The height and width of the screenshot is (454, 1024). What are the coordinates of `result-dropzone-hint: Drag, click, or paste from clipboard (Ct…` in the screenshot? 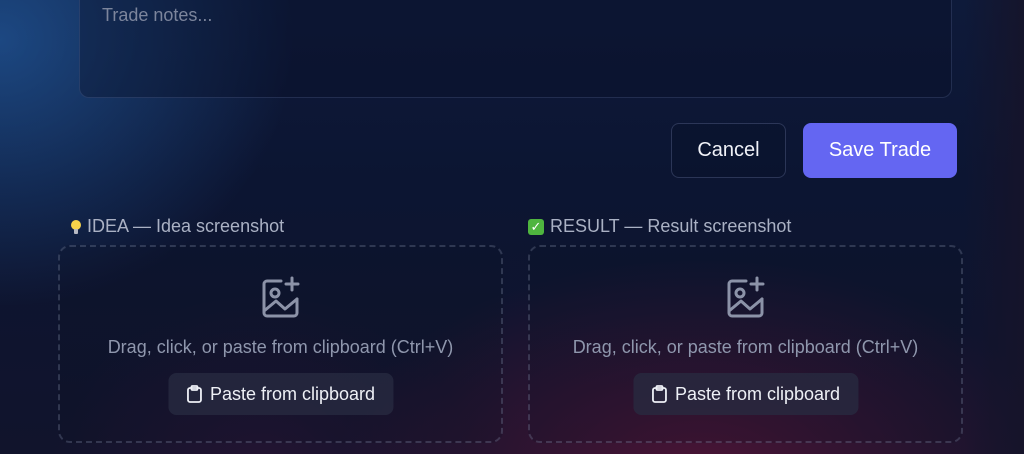 It's located at (745, 347).